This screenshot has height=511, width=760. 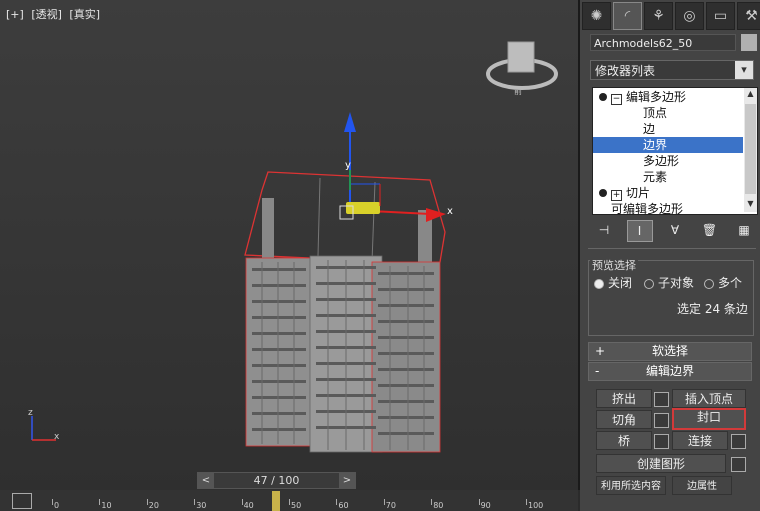 What do you see at coordinates (522, 68) in the screenshot?
I see `viewcube` at bounding box center [522, 68].